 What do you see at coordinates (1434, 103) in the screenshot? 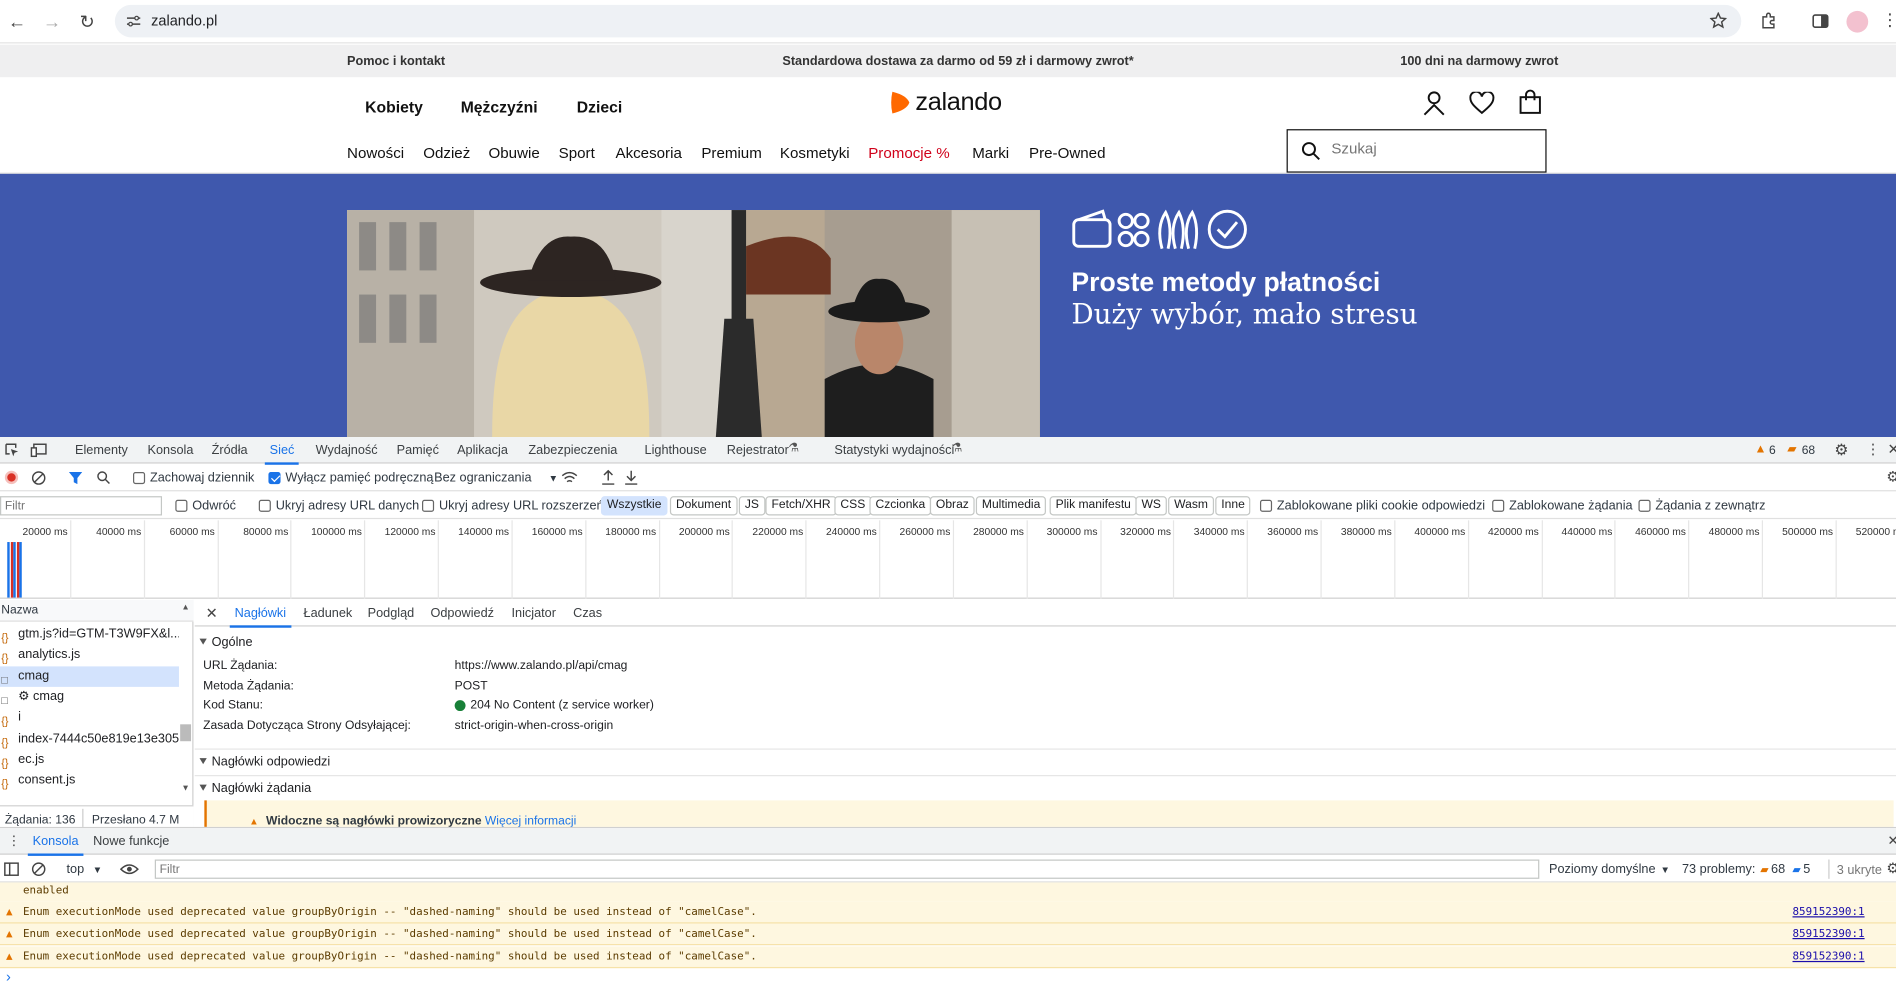
I see `account-icon` at bounding box center [1434, 103].